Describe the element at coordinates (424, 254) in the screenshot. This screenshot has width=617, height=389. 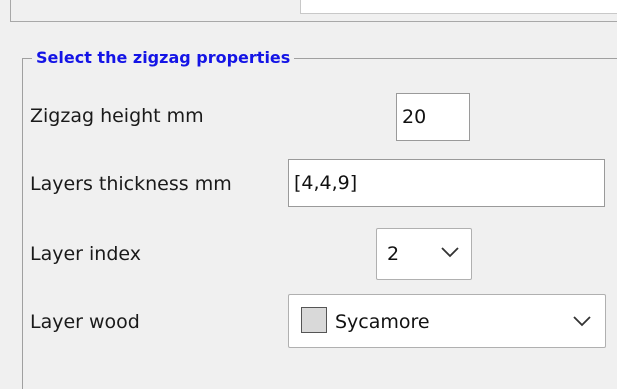
I see `layer-index-dropdown: 2` at that location.